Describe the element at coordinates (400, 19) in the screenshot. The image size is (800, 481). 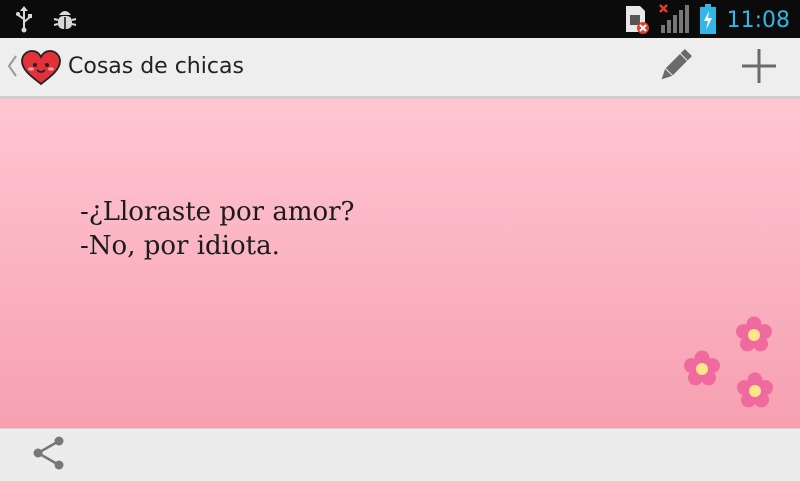
I see `status-bar: 11:08` at that location.